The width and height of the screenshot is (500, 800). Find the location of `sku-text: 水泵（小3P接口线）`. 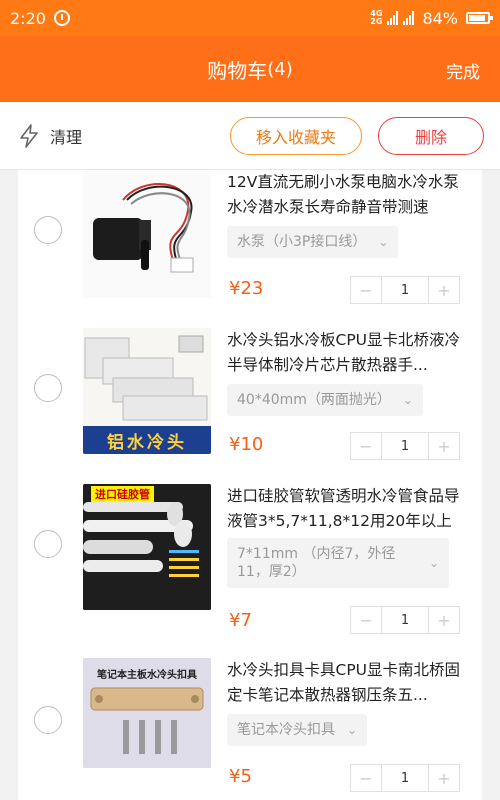

sku-text: 水泵（小3P接口线） is located at coordinates (302, 242).